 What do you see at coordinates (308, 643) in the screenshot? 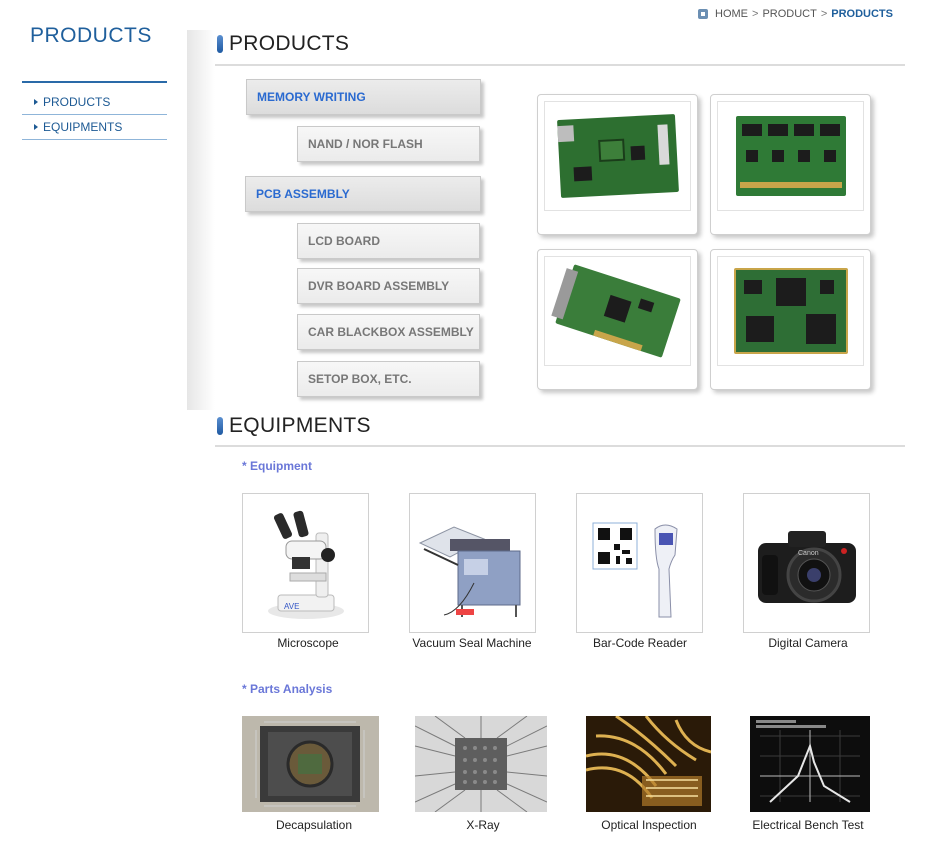
I see `equipment-caption: Microscope` at bounding box center [308, 643].